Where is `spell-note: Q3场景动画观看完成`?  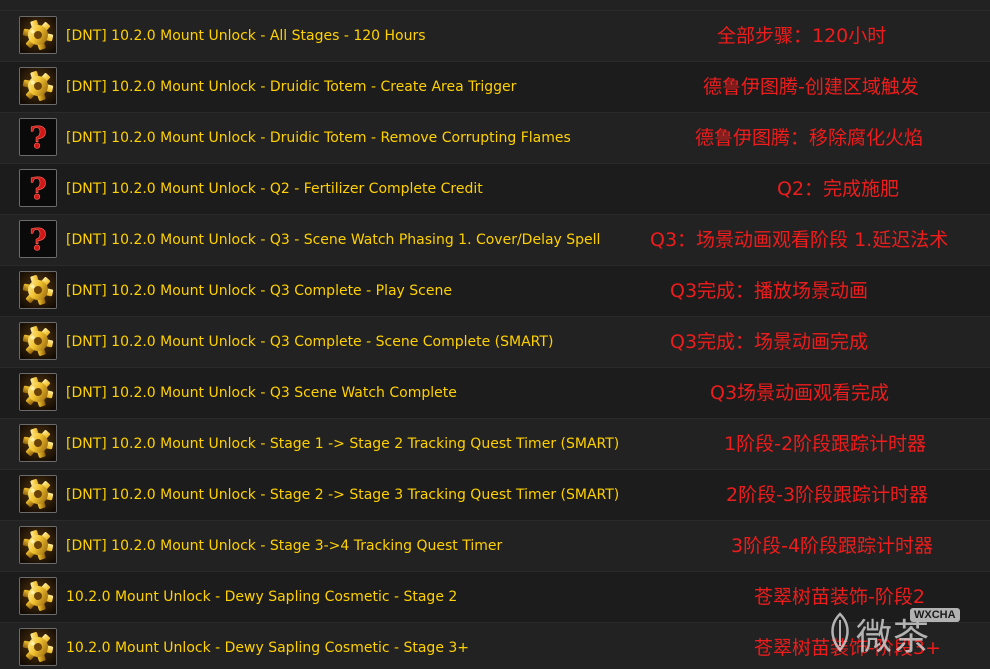 spell-note: Q3场景动画观看完成 is located at coordinates (800, 393).